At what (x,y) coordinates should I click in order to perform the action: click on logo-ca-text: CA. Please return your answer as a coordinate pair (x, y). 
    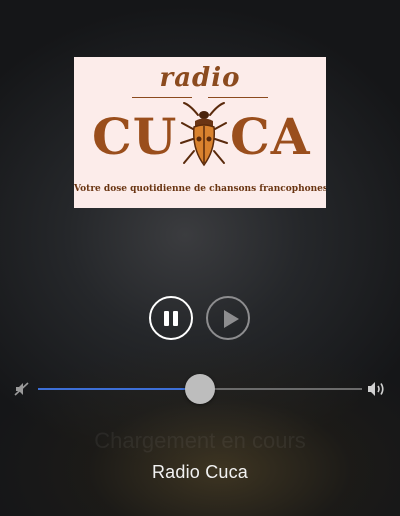
    Looking at the image, I should click on (270, 136).